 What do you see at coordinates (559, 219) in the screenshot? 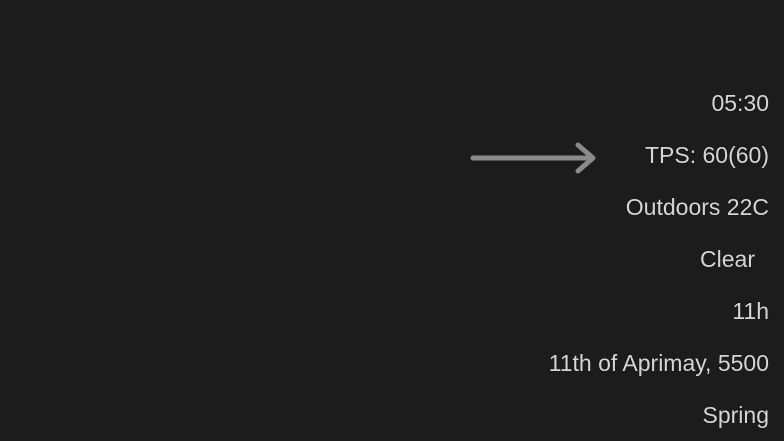
I see `temperature-readout: Outdoors 22C` at bounding box center [559, 219].